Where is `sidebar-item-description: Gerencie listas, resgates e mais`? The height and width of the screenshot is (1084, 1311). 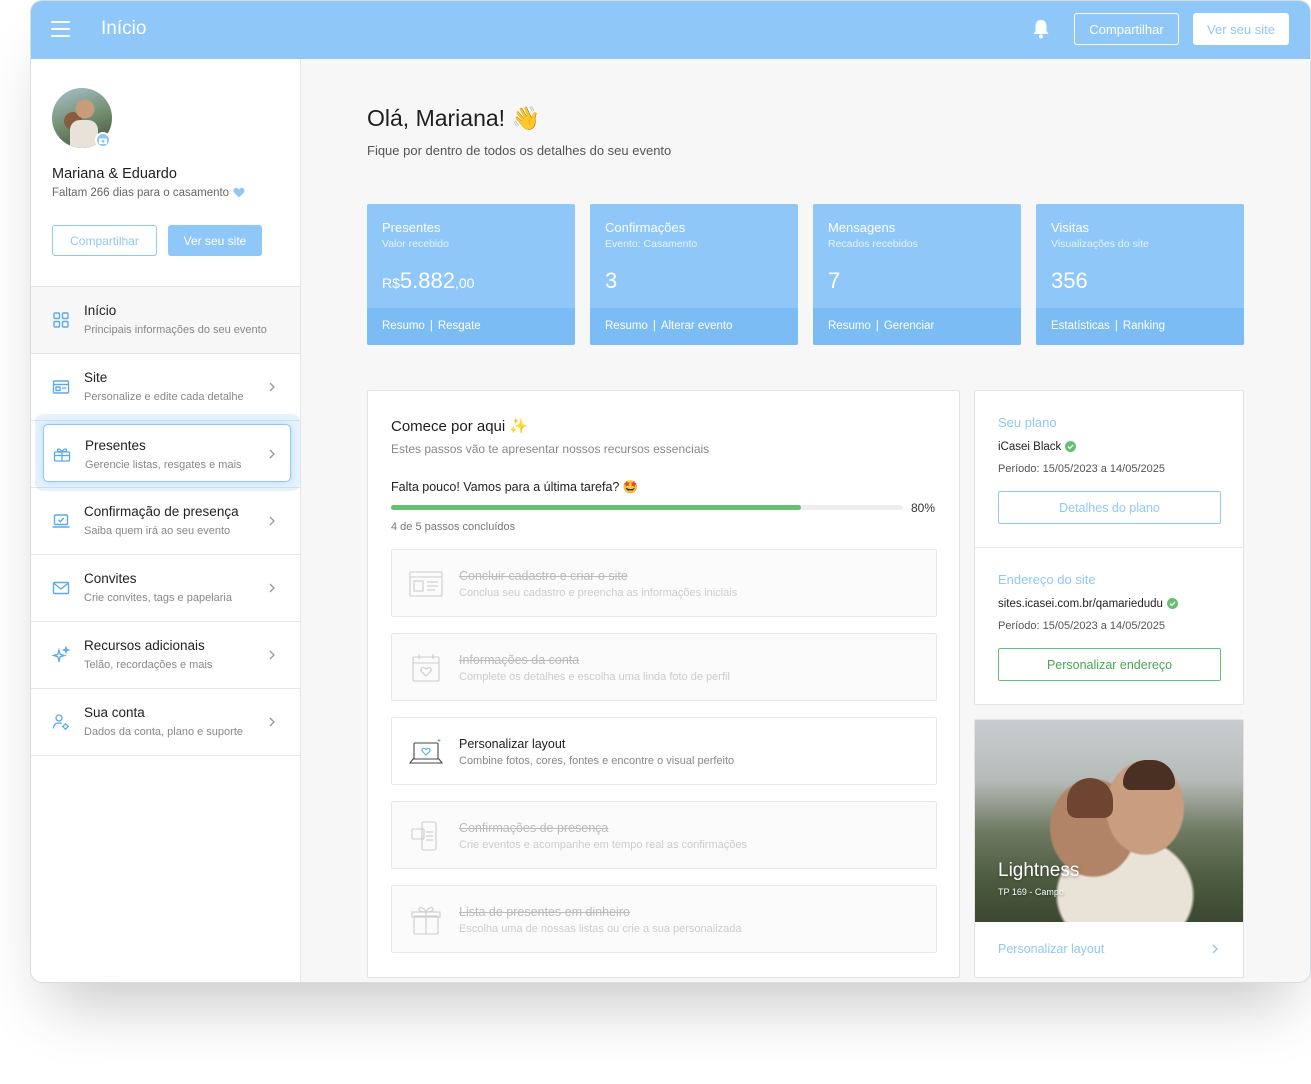
sidebar-item-description: Gerencie listas, resgates e mais is located at coordinates (163, 465).